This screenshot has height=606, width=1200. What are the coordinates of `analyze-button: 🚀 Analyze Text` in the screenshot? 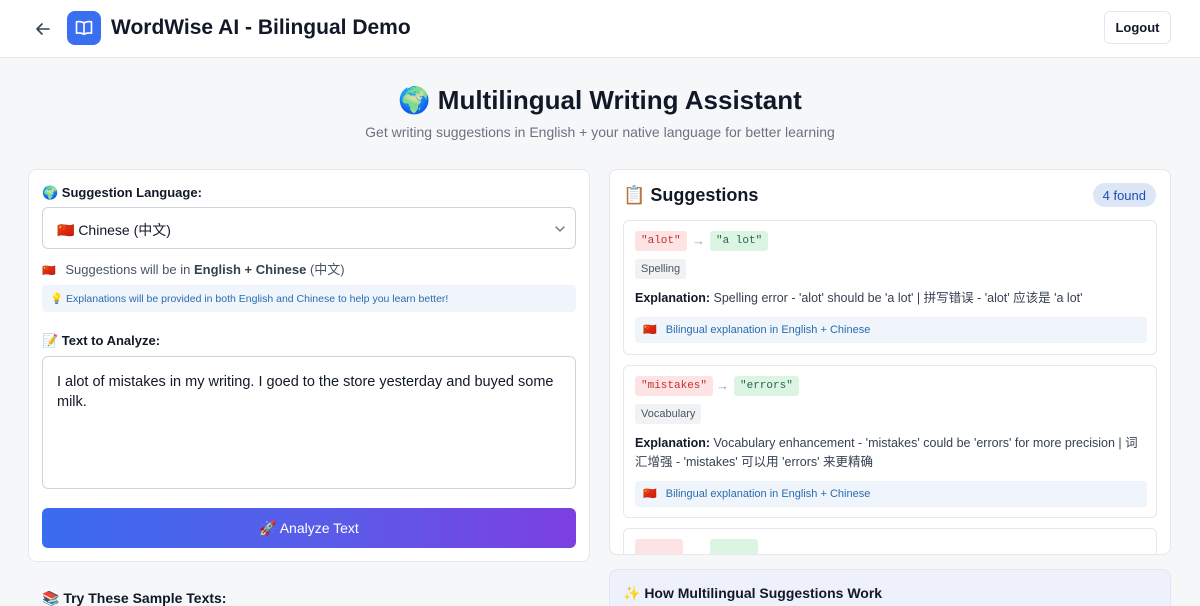 It's located at (309, 528).